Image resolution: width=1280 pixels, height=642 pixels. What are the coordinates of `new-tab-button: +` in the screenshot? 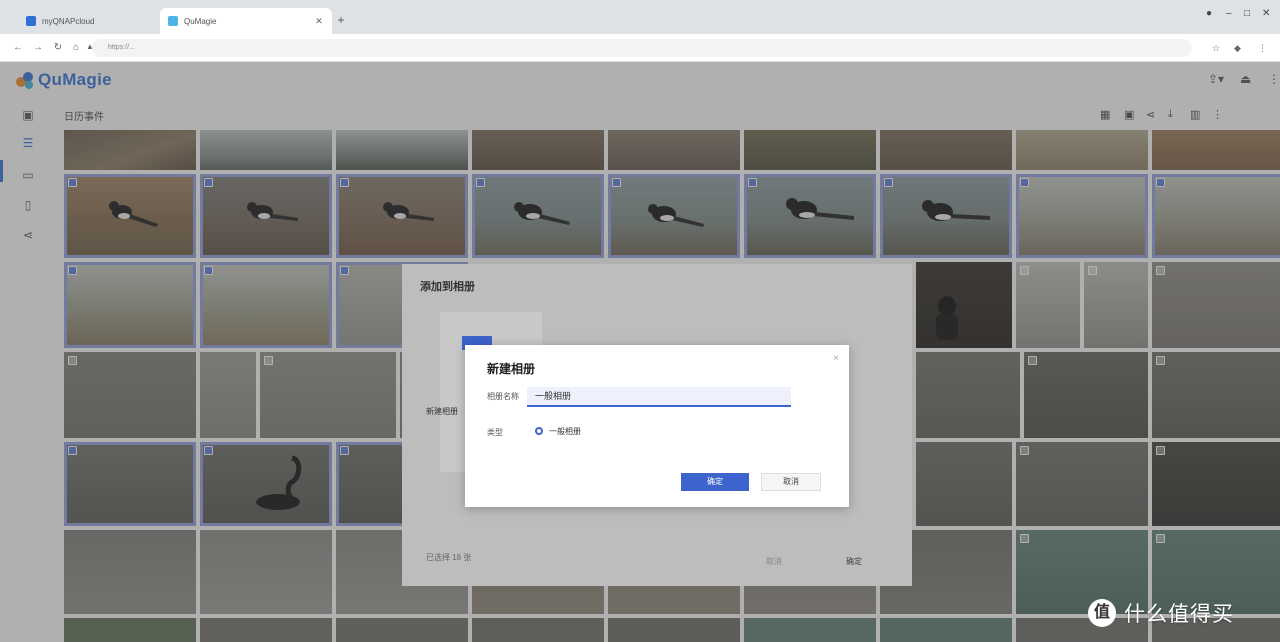 It's located at (341, 21).